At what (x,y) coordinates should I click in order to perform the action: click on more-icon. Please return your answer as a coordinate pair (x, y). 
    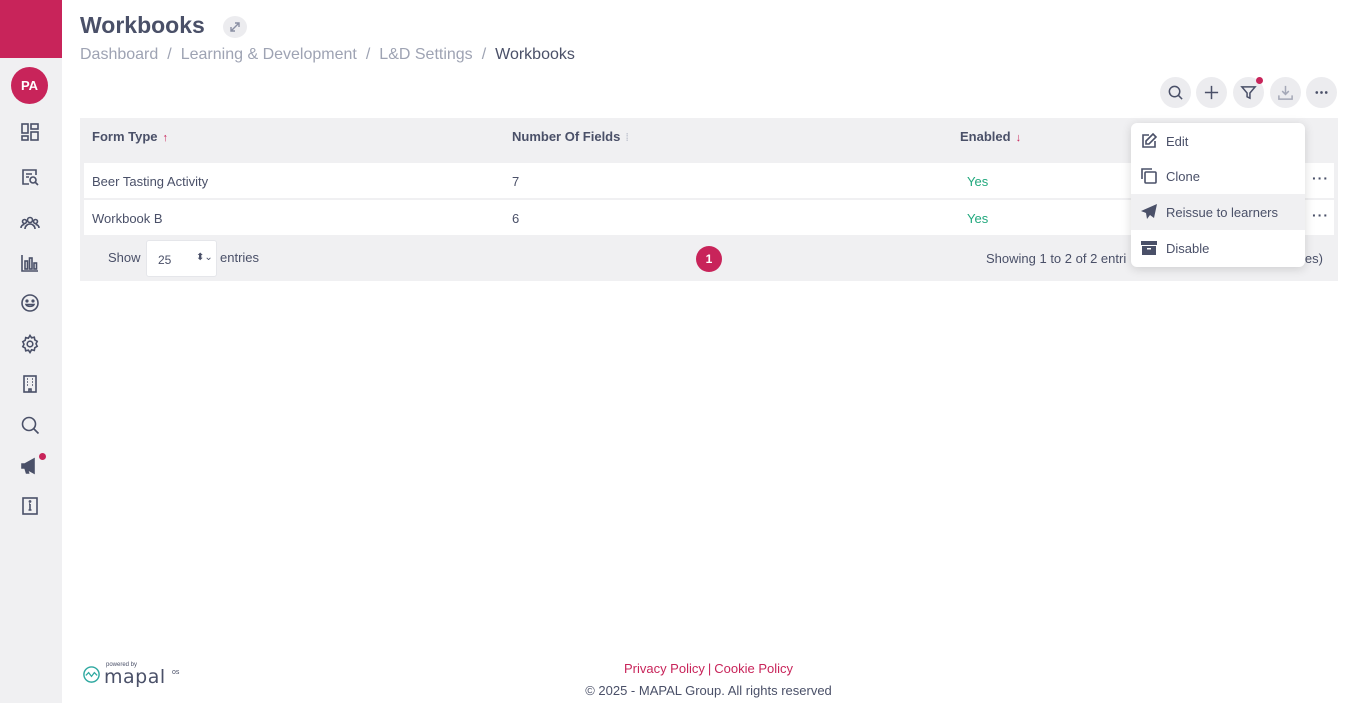
    Looking at the image, I should click on (1321, 92).